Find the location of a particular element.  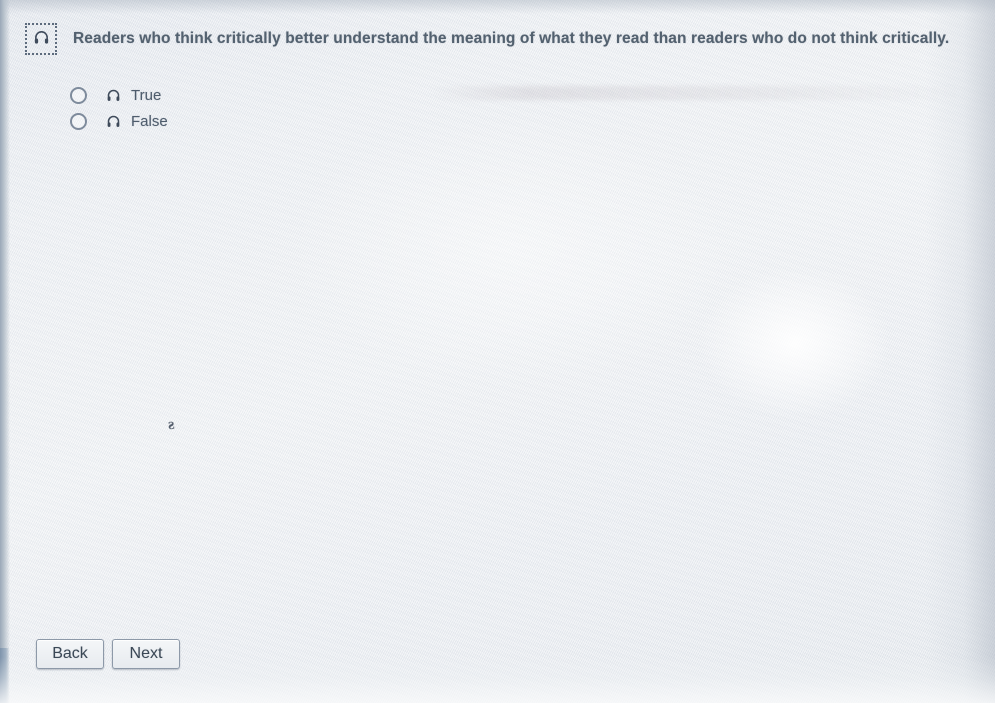

next-button: Next is located at coordinates (146, 654).